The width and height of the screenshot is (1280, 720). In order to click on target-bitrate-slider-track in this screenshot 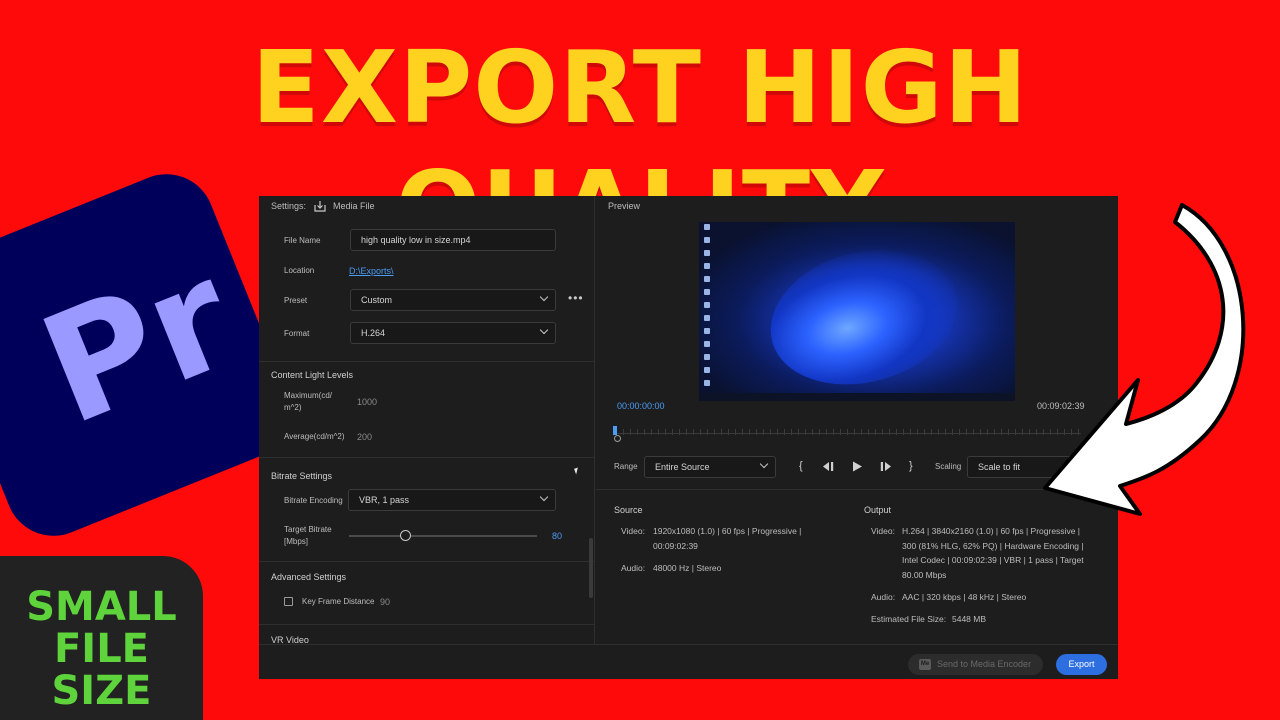, I will do `click(443, 536)`.